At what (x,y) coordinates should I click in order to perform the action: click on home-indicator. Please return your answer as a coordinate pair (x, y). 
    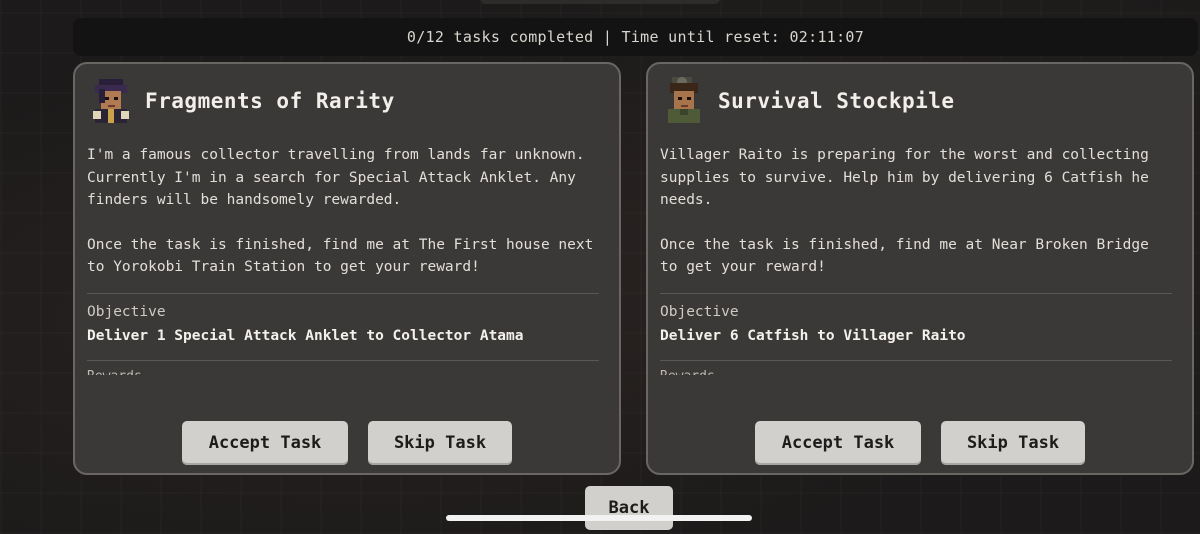
    Looking at the image, I should click on (599, 518).